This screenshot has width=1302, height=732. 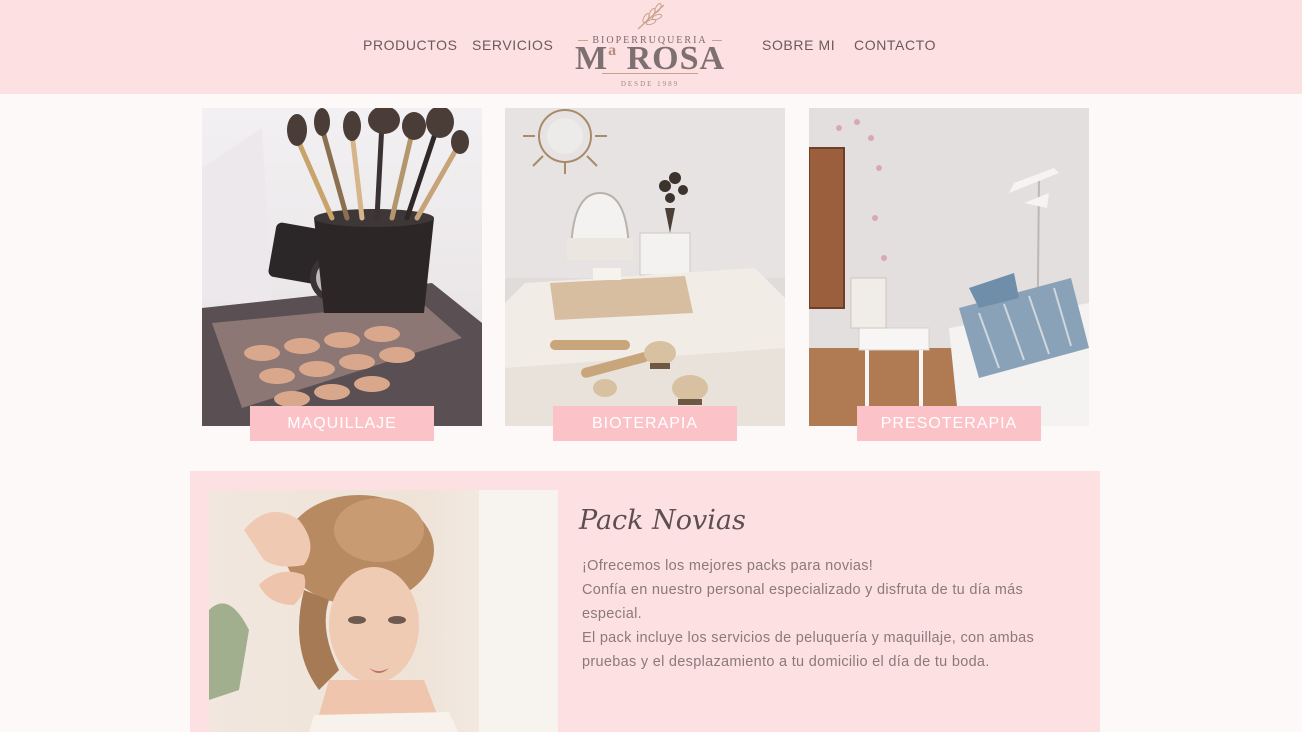 What do you see at coordinates (895, 45) in the screenshot?
I see `nav-contacto: CONTACTO` at bounding box center [895, 45].